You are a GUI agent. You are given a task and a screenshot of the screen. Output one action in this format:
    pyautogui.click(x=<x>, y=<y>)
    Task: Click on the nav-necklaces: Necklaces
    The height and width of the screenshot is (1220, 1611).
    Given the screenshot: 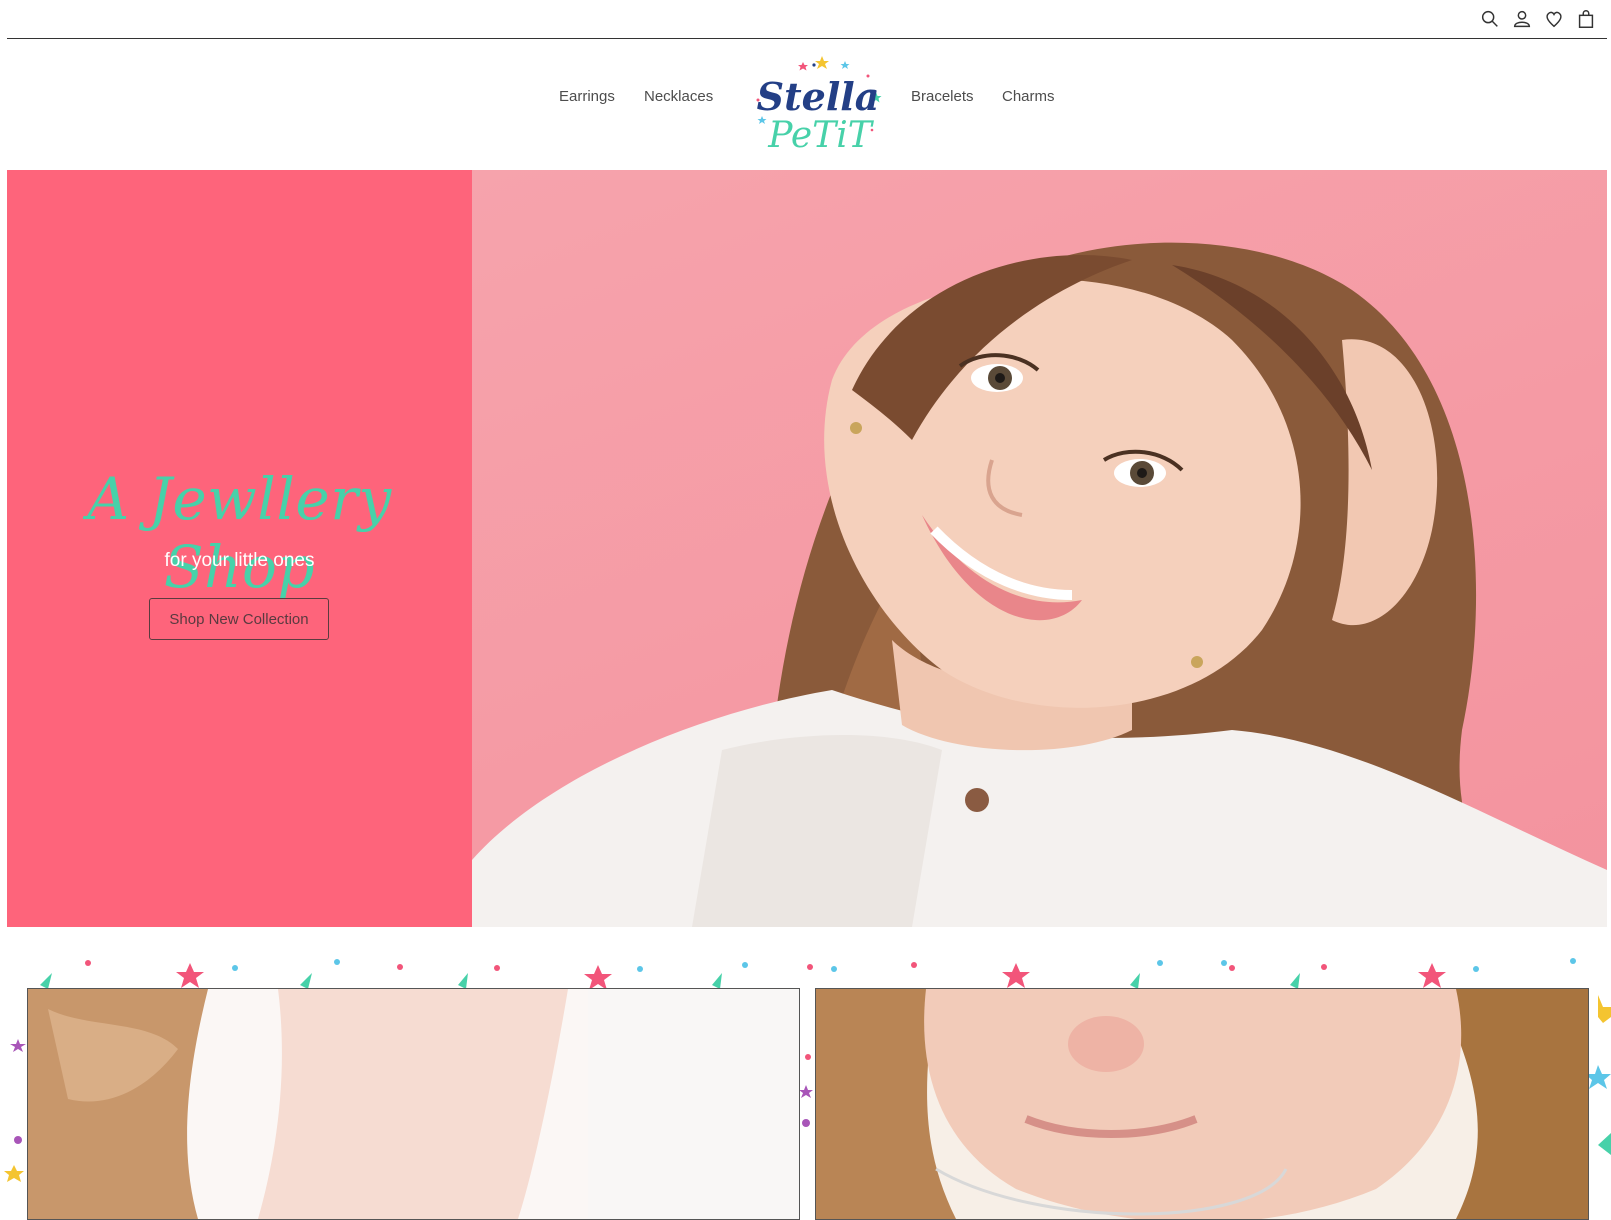 What is the action you would take?
    pyautogui.click(x=678, y=96)
    